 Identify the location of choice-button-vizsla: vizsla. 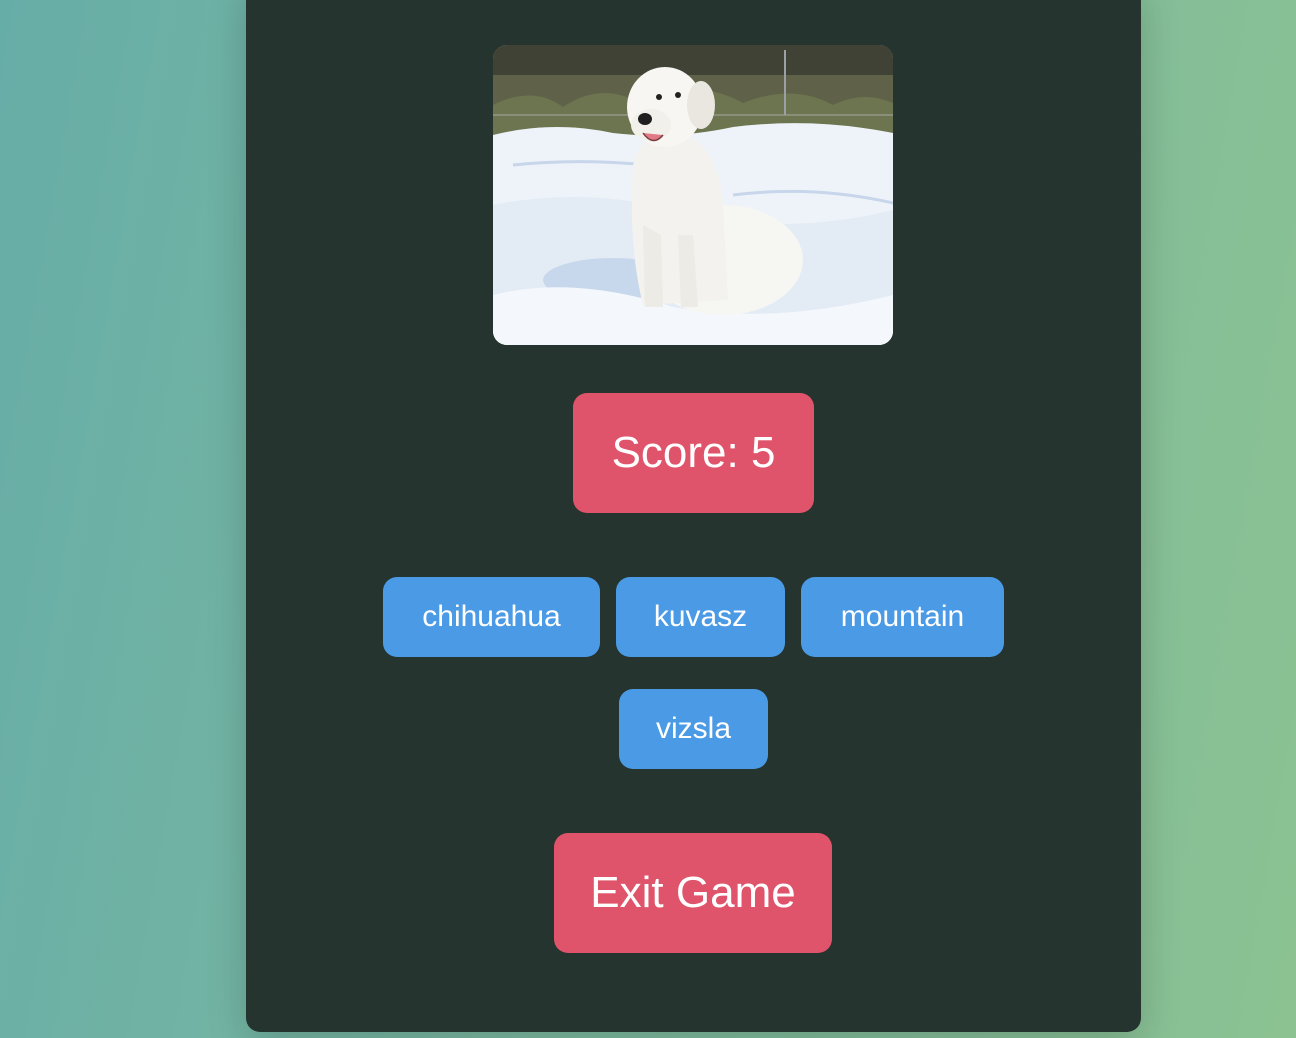
(693, 729).